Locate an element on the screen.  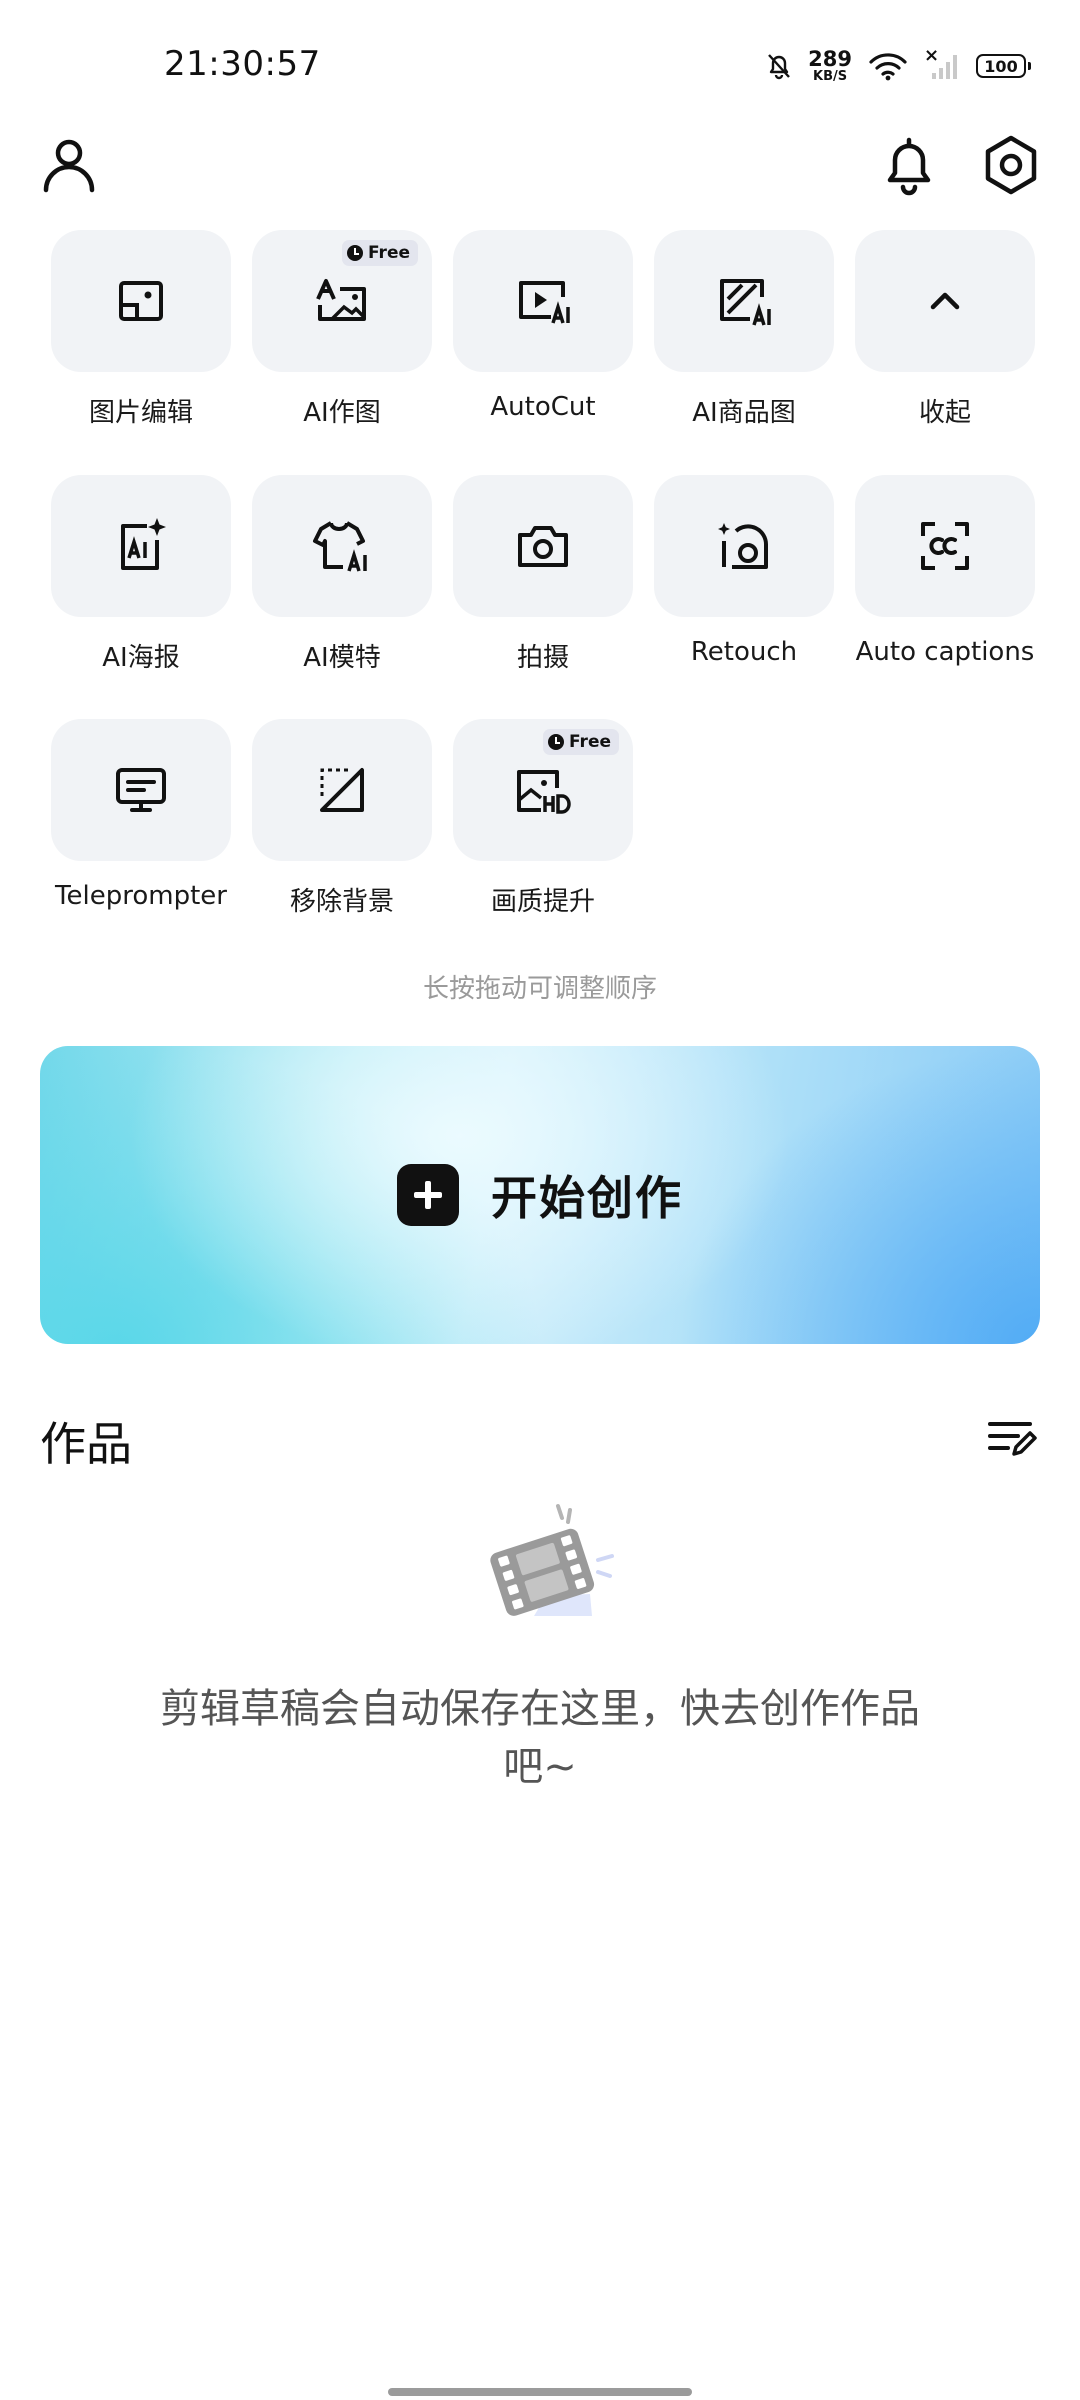
start-create-label: 开始创作 is located at coordinates (587, 1198).